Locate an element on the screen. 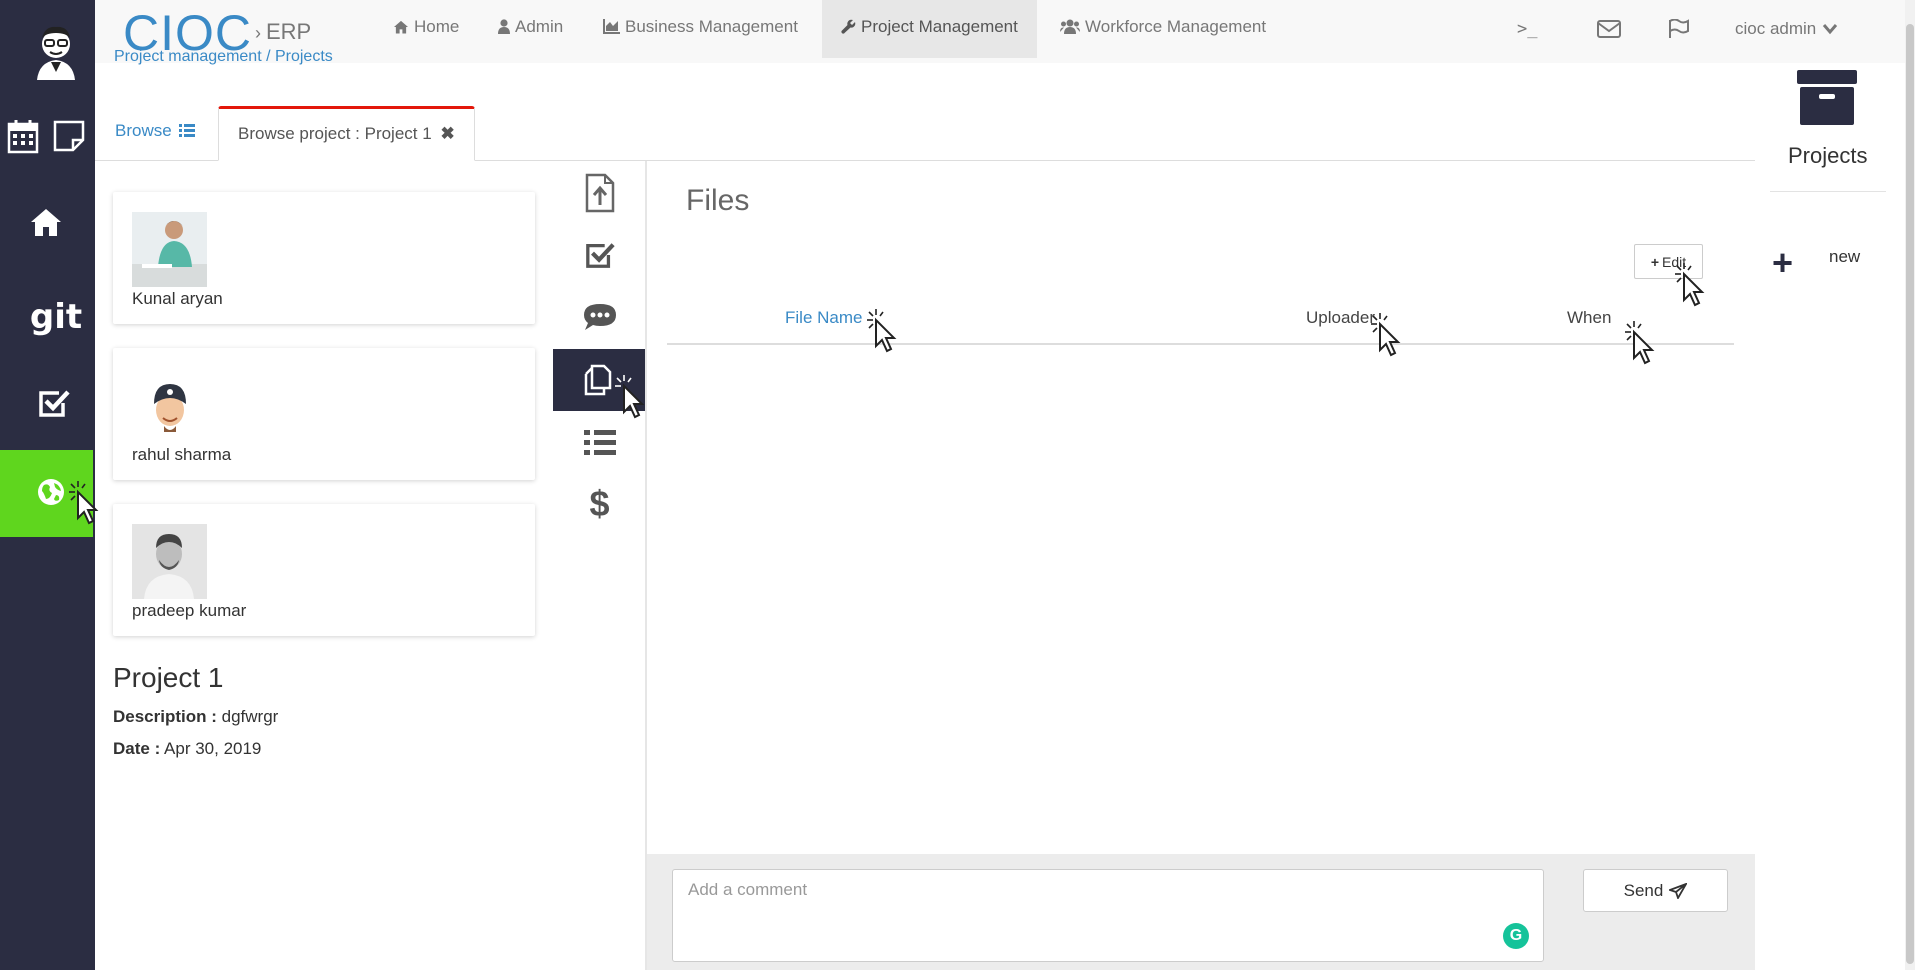 This screenshot has height=970, width=1915. chevron-down-icon is located at coordinates (1830, 29).